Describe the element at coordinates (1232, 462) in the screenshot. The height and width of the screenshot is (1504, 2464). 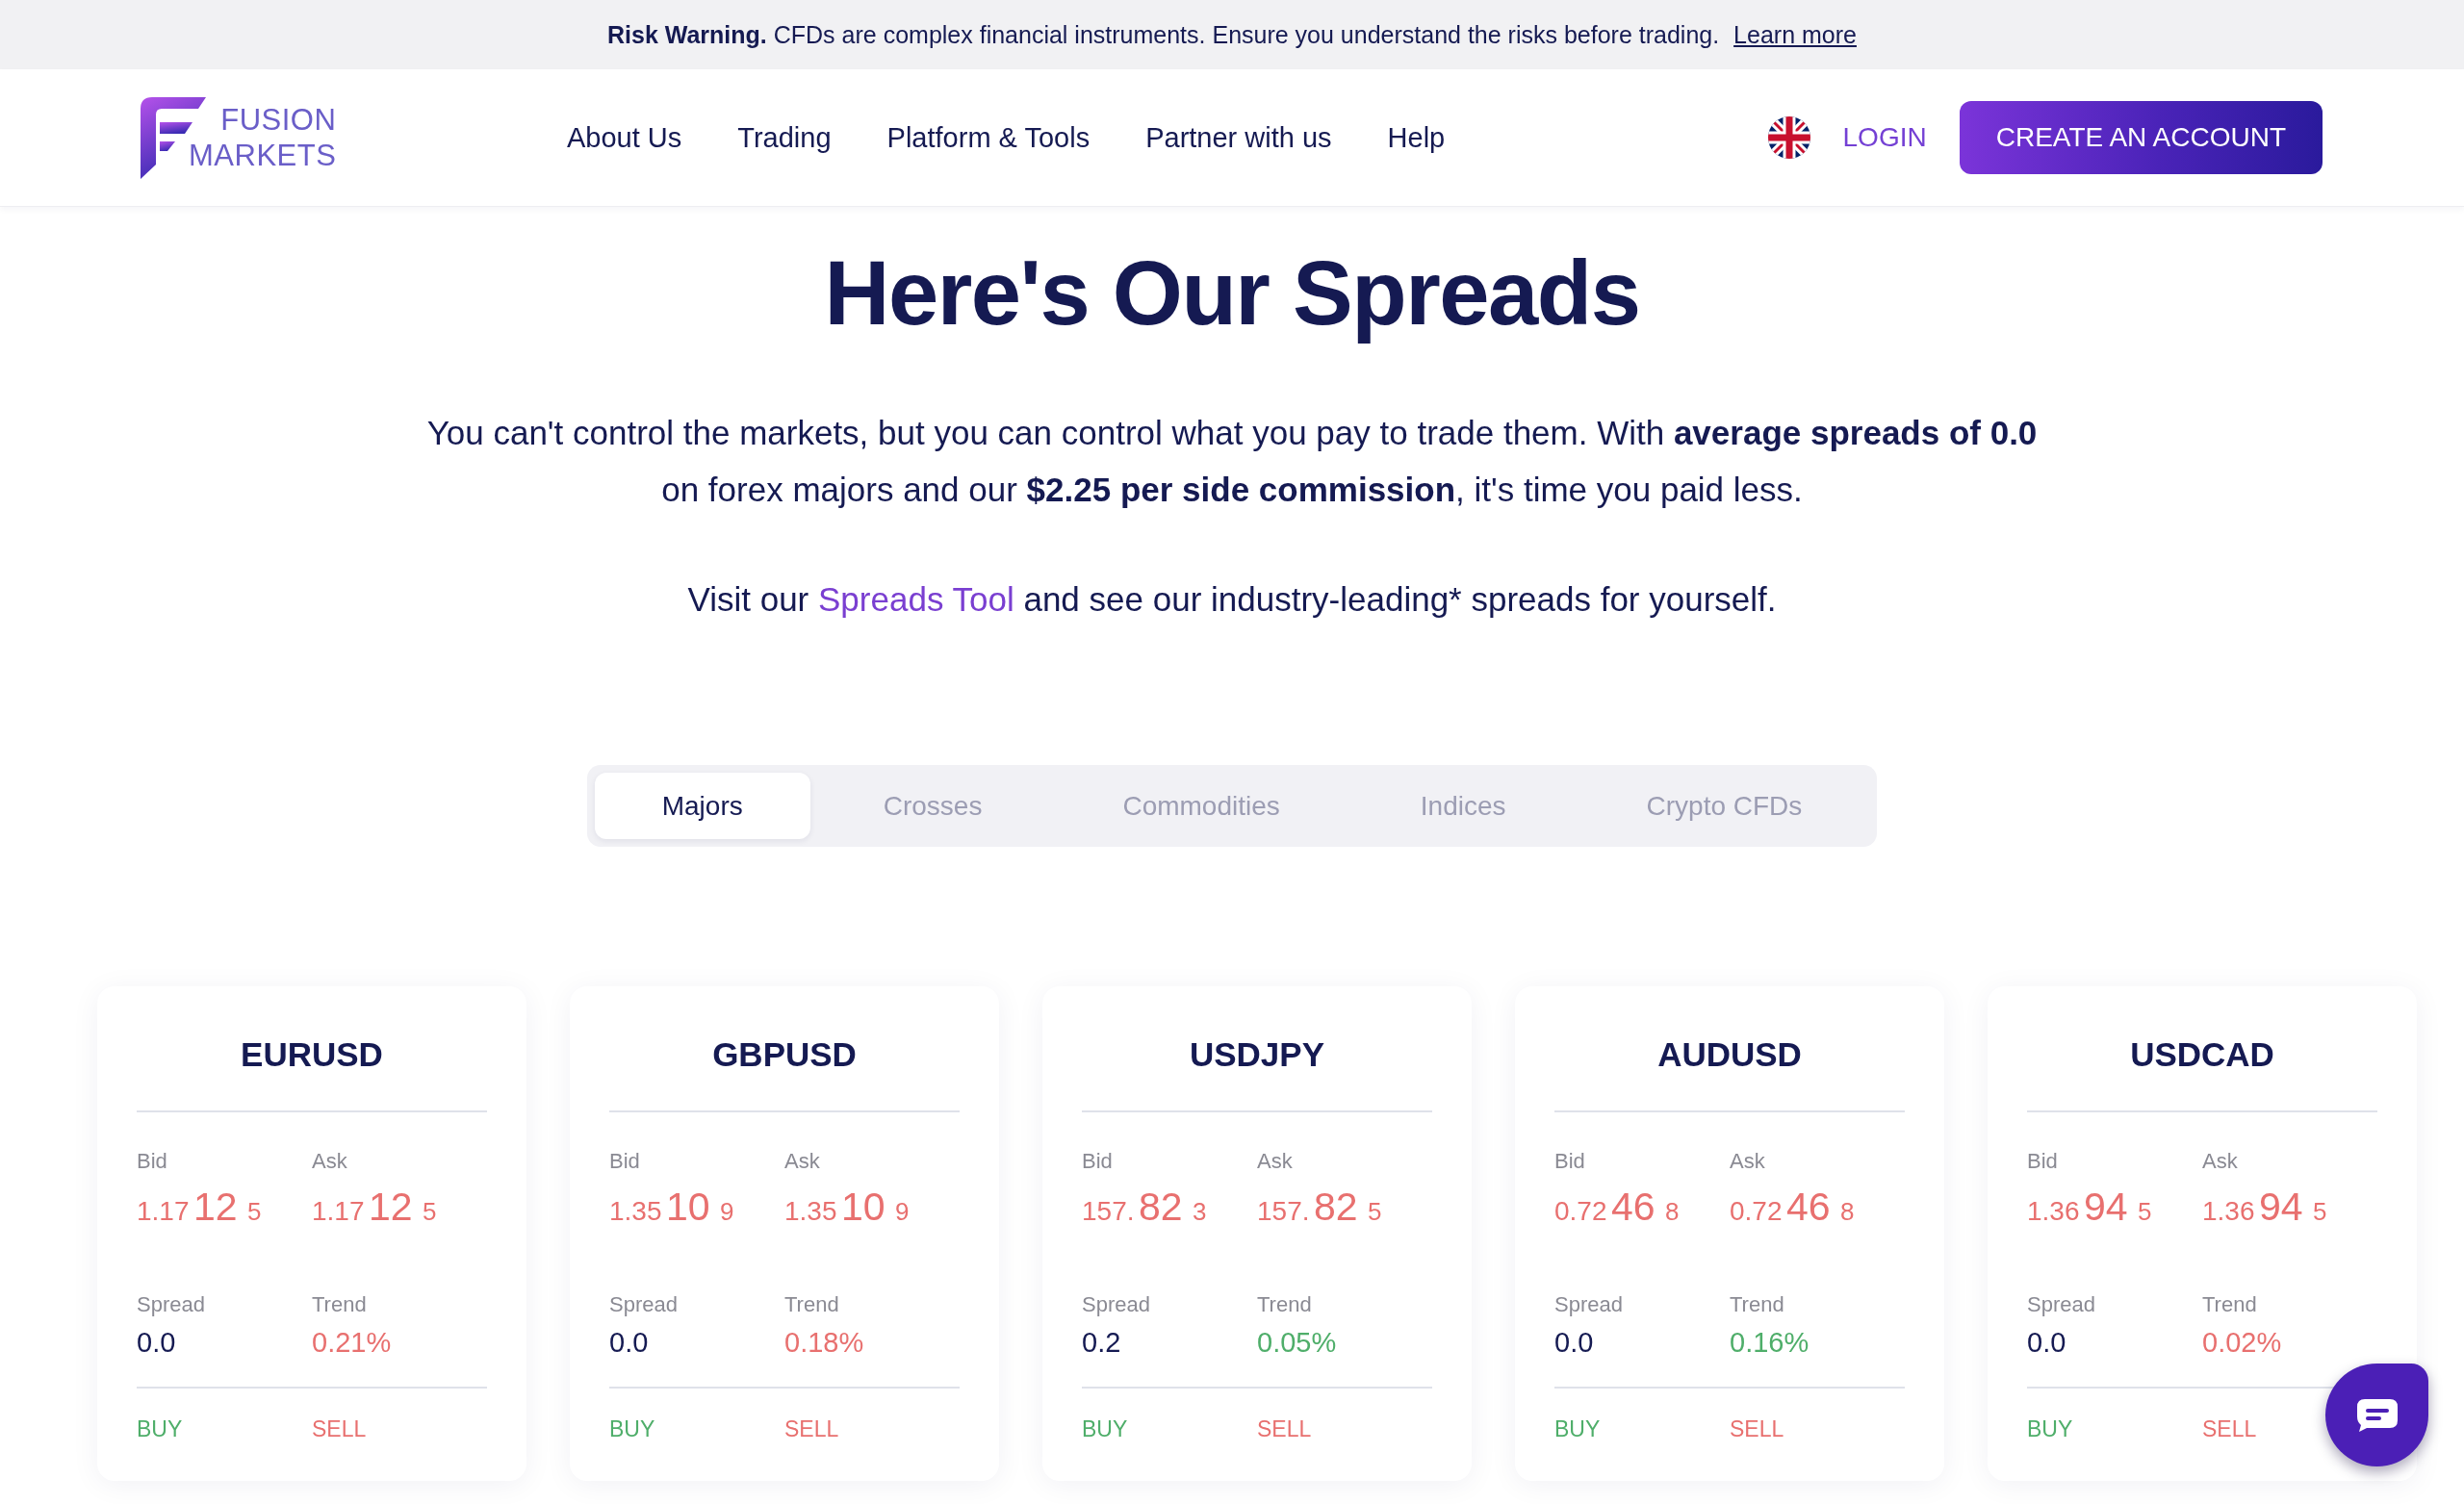
I see `intro-text: You can't control the markets, but you can control what you pay to trade them. With average spreads of 0.0 on forex majors and our $2.25 per side commission, it's time you paid less.` at that location.